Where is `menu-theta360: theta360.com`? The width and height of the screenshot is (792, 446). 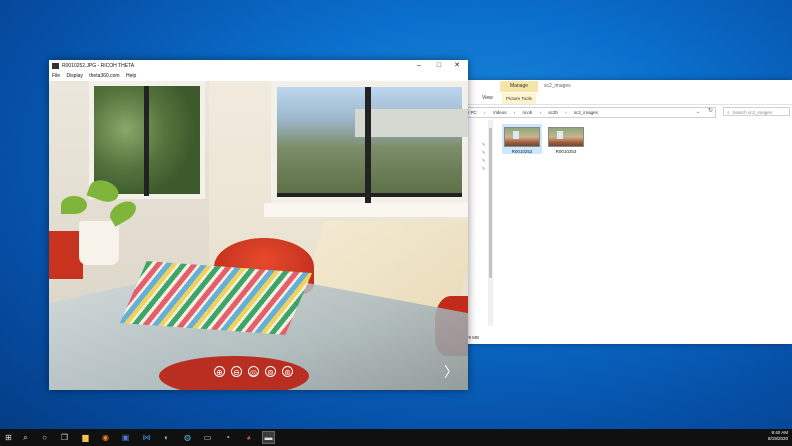
menu-theta360: theta360.com is located at coordinates (104, 76).